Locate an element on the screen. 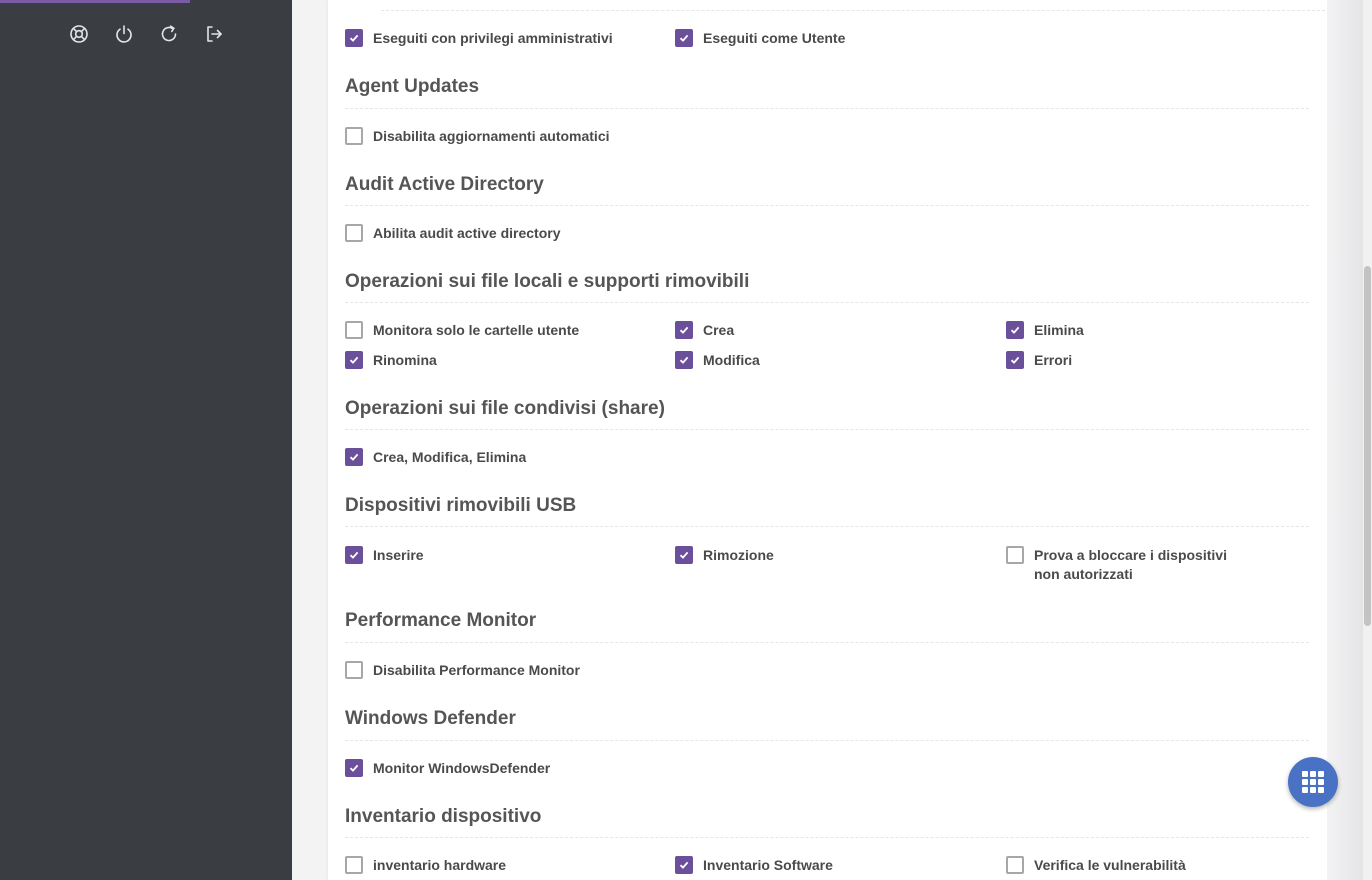 The width and height of the screenshot is (1372, 880). checkbox-rename: Rinomina is located at coordinates (391, 360).